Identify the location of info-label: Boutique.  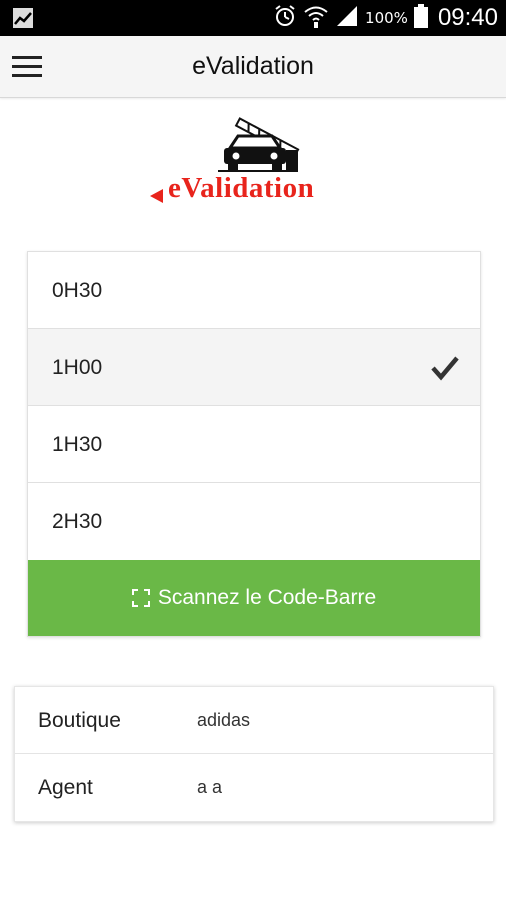
(79, 720).